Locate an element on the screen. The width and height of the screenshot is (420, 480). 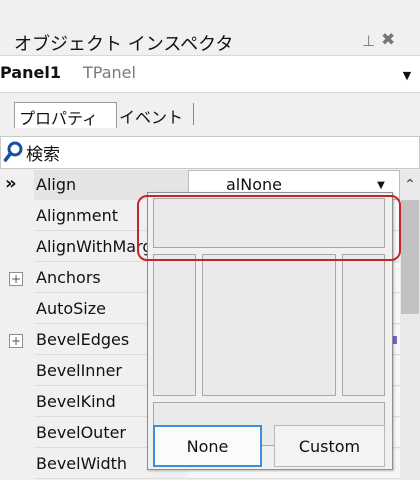
tab-separator is located at coordinates (193, 114).